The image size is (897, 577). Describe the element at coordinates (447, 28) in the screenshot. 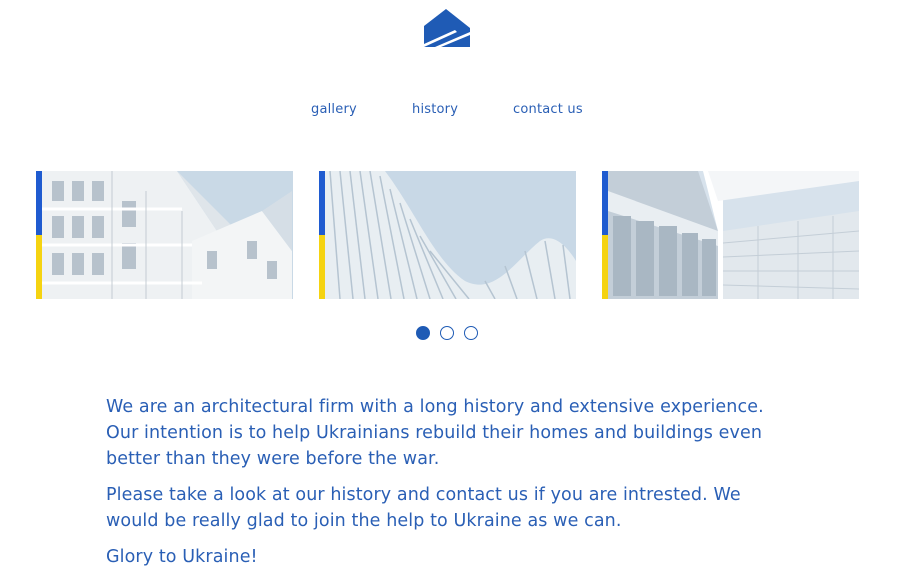

I see `house-roof-logo-icon` at that location.